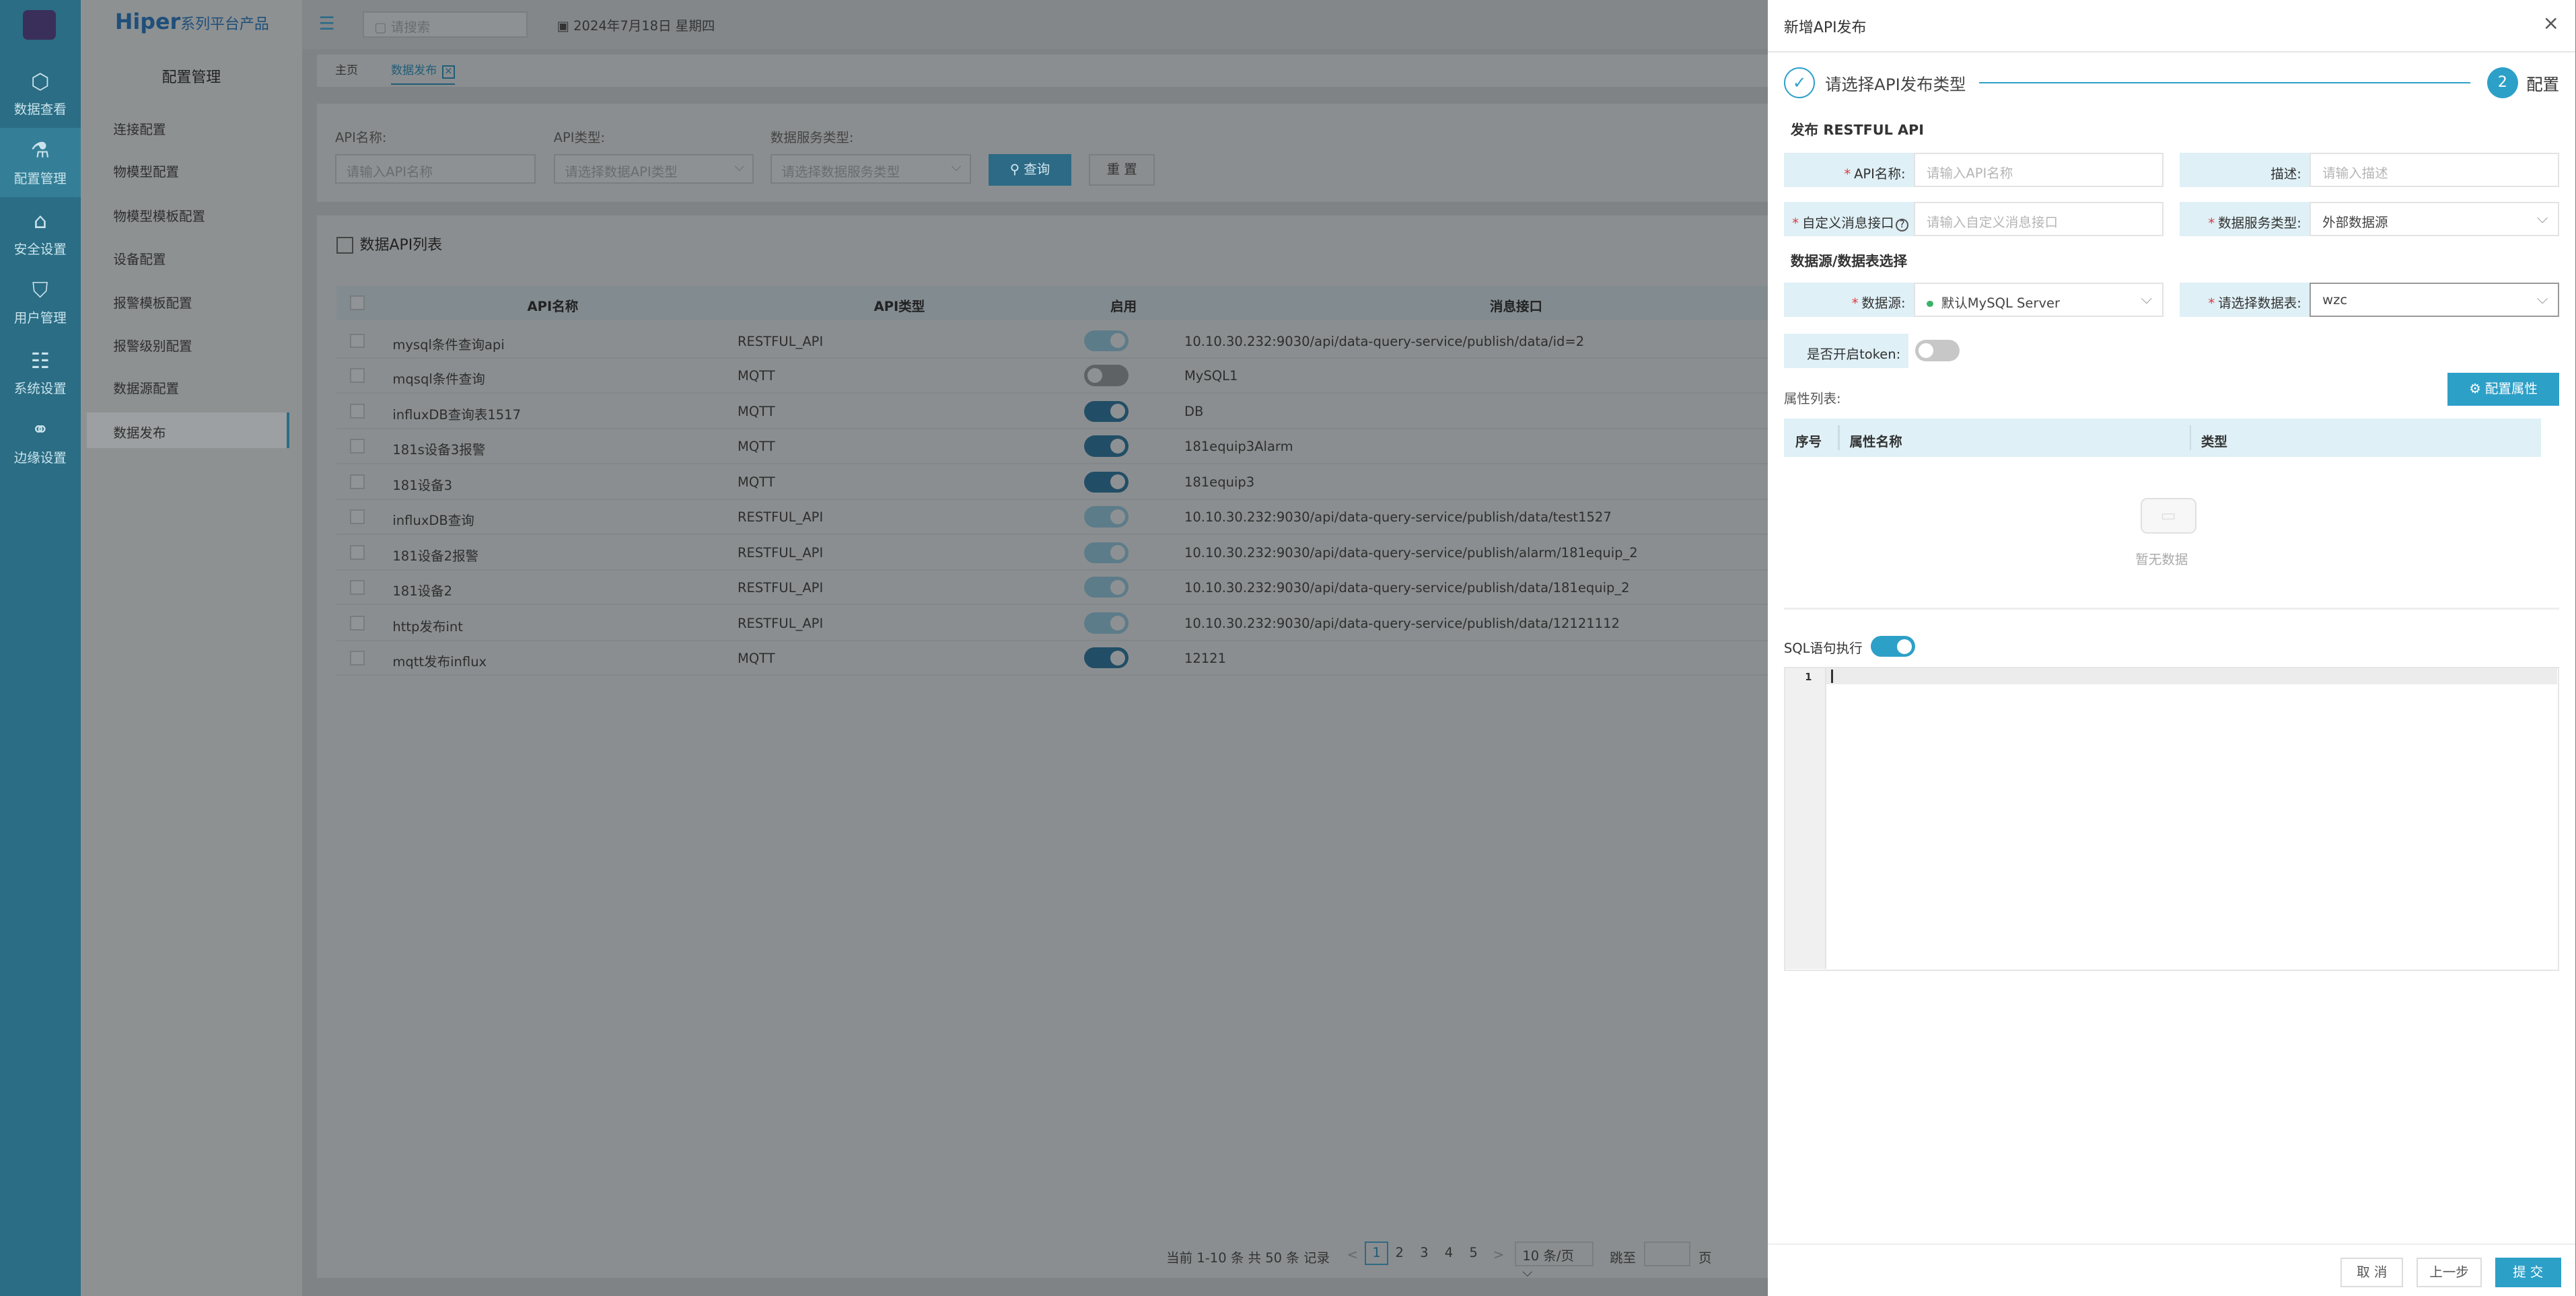  Describe the element at coordinates (2551, 22) in the screenshot. I see `close-icon: ×` at that location.